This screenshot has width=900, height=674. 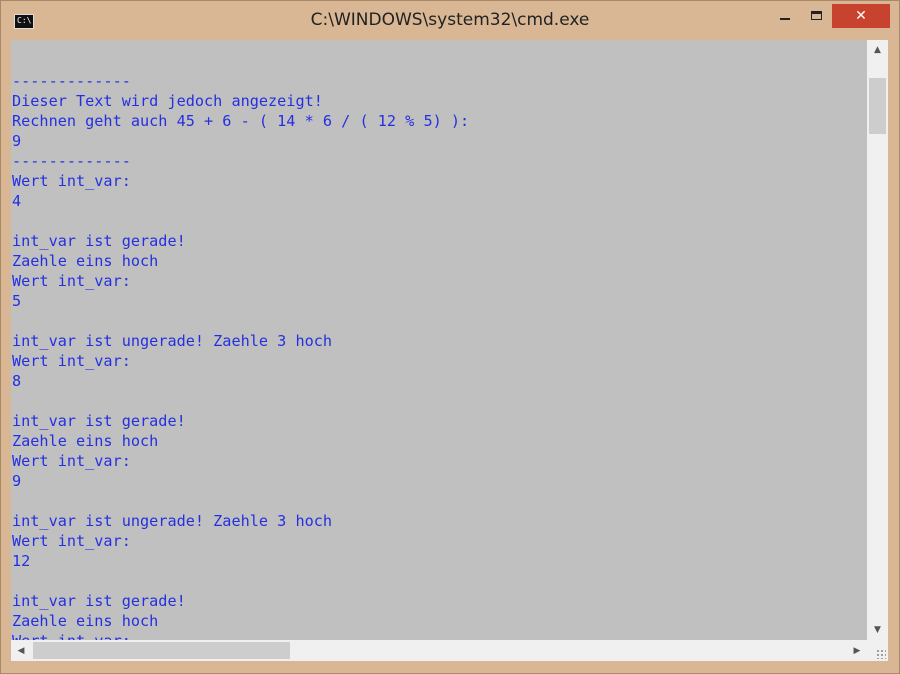 I want to click on window-title: C:\WINDOWS\system32\cmd.exe, so click(x=450, y=20).